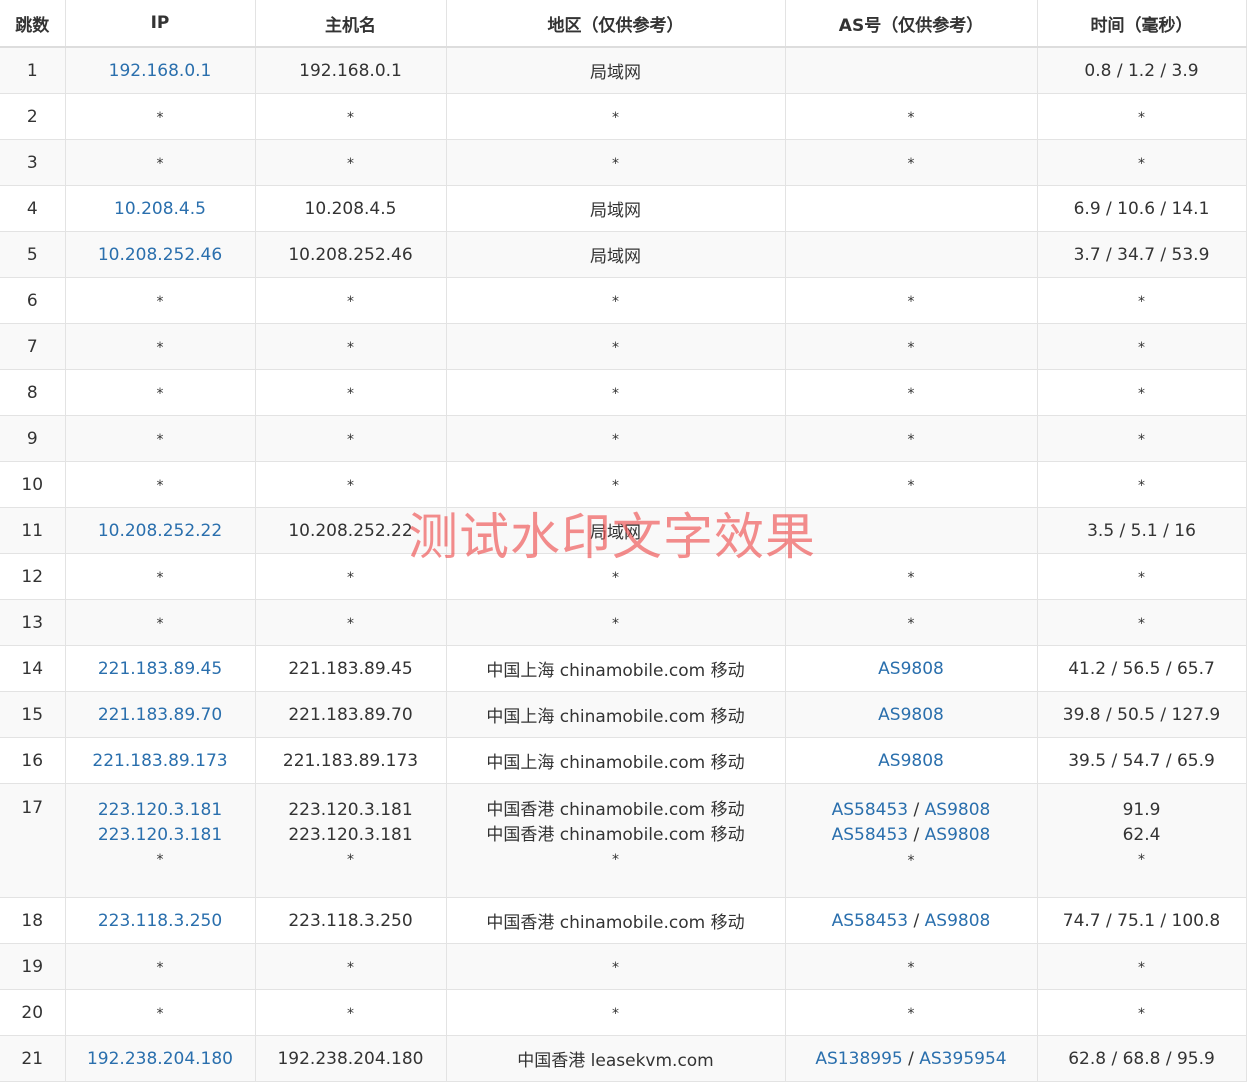 This screenshot has width=1250, height=1082. I want to click on as-line: AS9808, so click(911, 669).